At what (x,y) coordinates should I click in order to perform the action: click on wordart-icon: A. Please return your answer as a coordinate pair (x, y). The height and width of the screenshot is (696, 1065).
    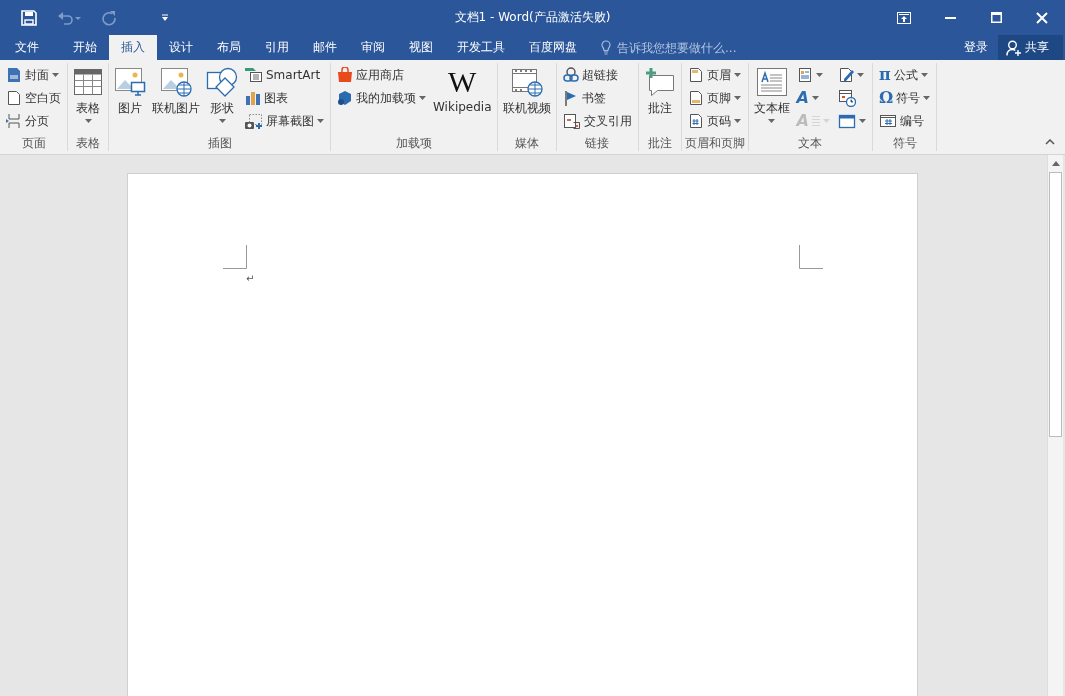
    Looking at the image, I should click on (802, 98).